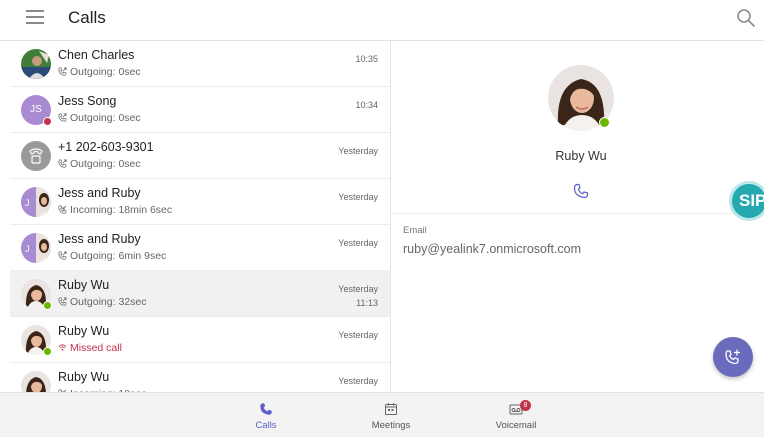 The height and width of the screenshot is (437, 764). What do you see at coordinates (200, 294) in the screenshot?
I see `call-history-row: Ruby Wu Outgoing: 32sec Yesterday 11:13` at bounding box center [200, 294].